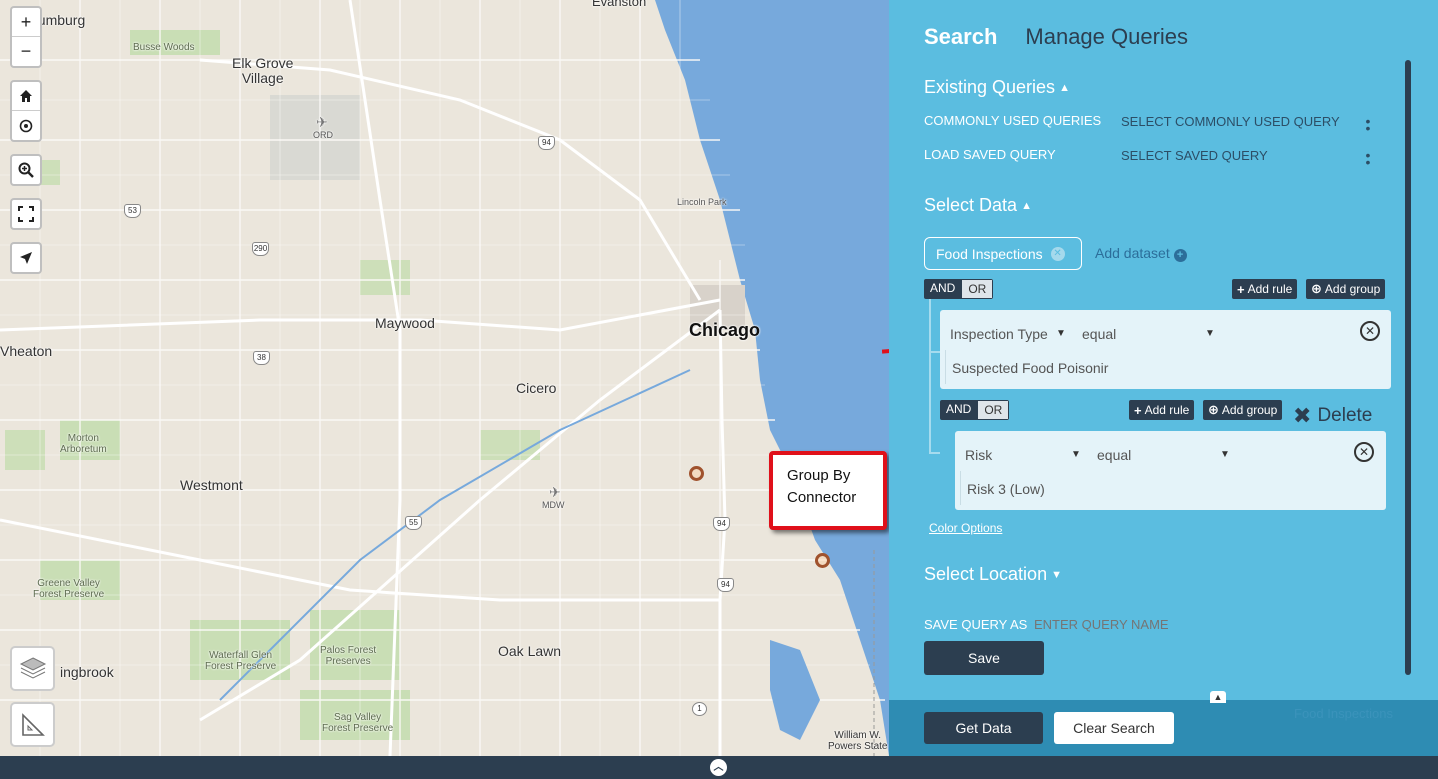 Image resolution: width=1438 pixels, height=779 pixels. Describe the element at coordinates (323, 135) in the screenshot. I see `map-label-ord: ORD` at that location.